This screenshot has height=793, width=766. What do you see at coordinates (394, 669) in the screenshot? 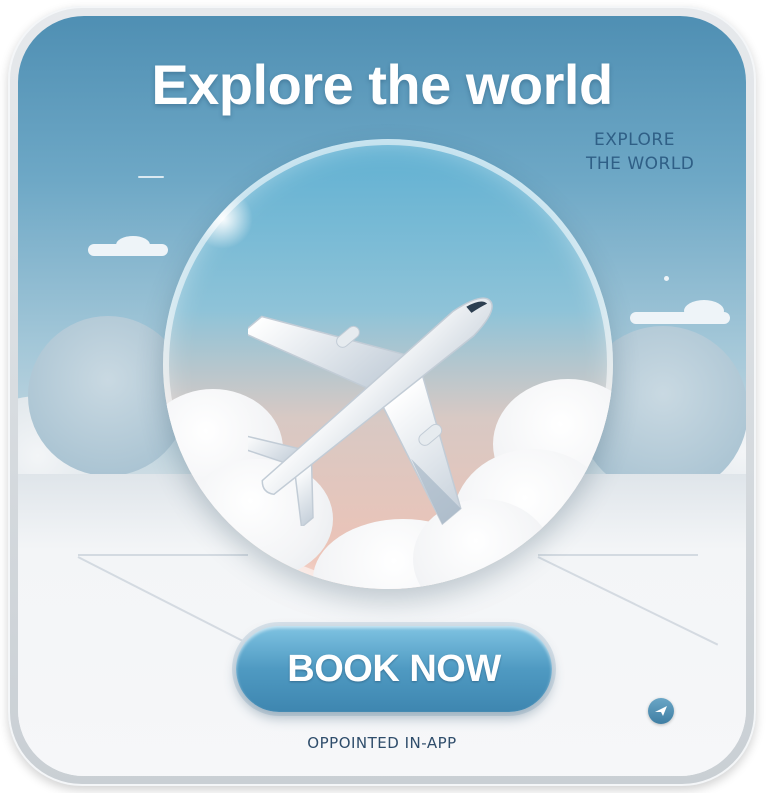
I see `book-now-button: BOOK NOW` at bounding box center [394, 669].